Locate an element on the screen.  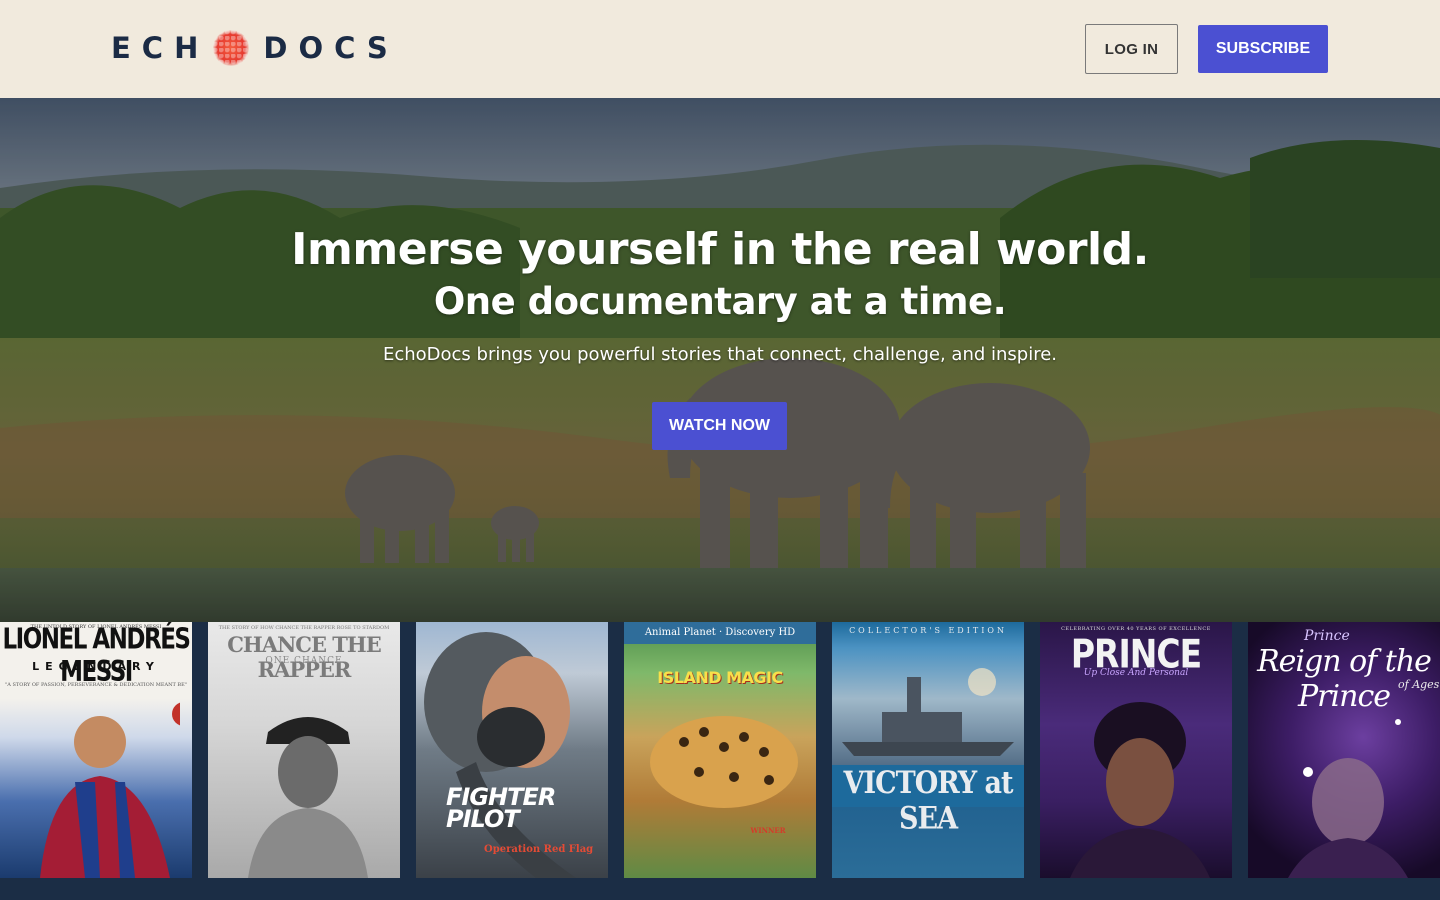
prince-performer-icon is located at coordinates (1348, 798).